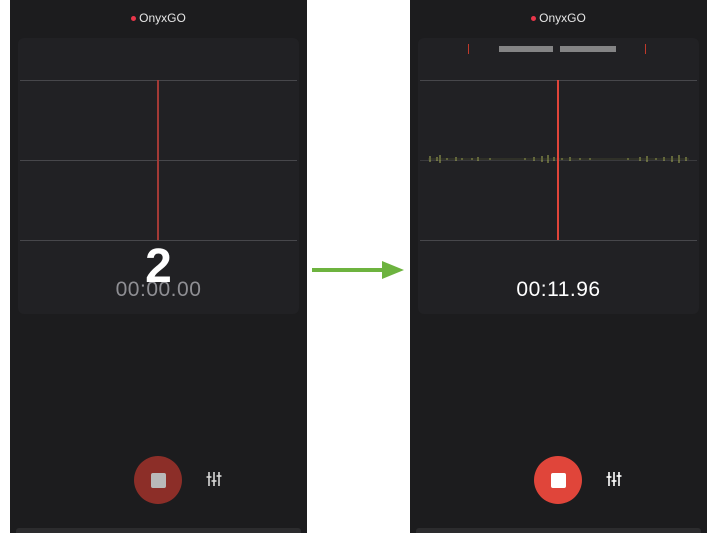  What do you see at coordinates (558, 289) in the screenshot?
I see `elapsed-timer: 00:11.96` at bounding box center [558, 289].